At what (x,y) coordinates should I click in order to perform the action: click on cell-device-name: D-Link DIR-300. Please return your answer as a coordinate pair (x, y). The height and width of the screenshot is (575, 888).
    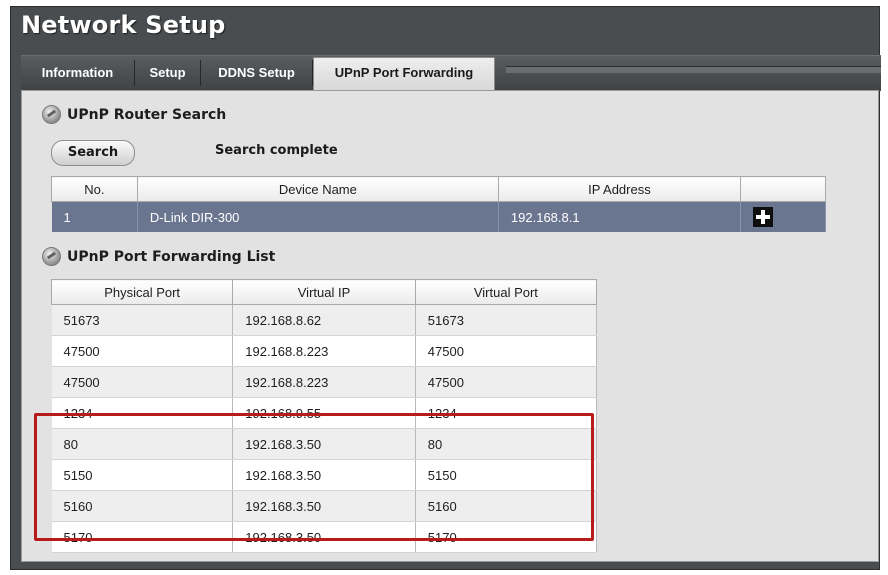
    Looking at the image, I should click on (318, 216).